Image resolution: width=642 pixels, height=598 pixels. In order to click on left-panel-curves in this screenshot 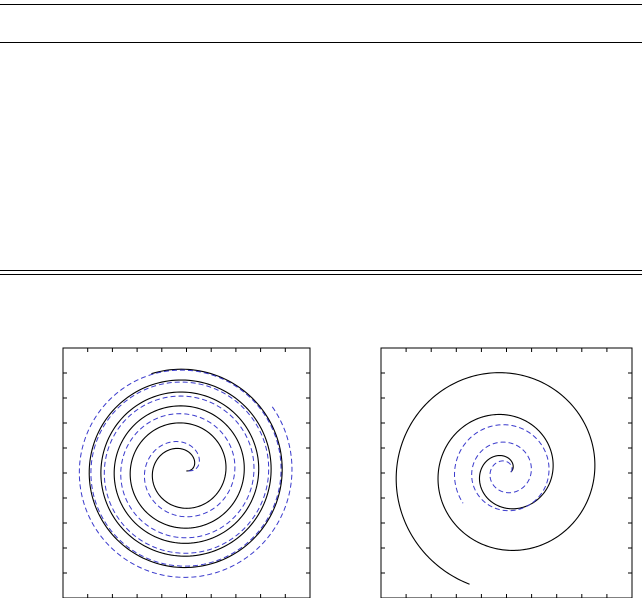, I will do `click(185, 473)`.